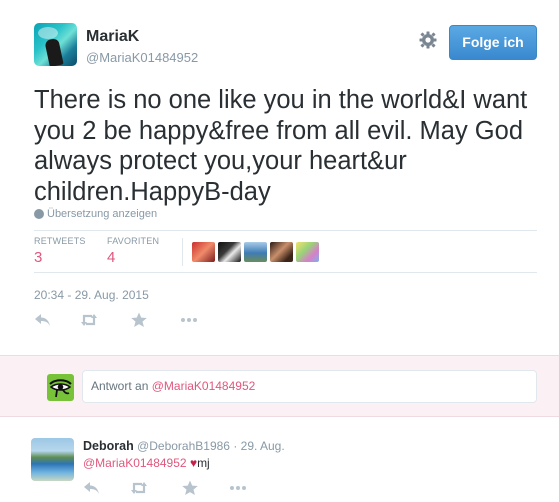 The height and width of the screenshot is (502, 559). Describe the element at coordinates (54, 51) in the screenshot. I see `avatar-figure` at that location.